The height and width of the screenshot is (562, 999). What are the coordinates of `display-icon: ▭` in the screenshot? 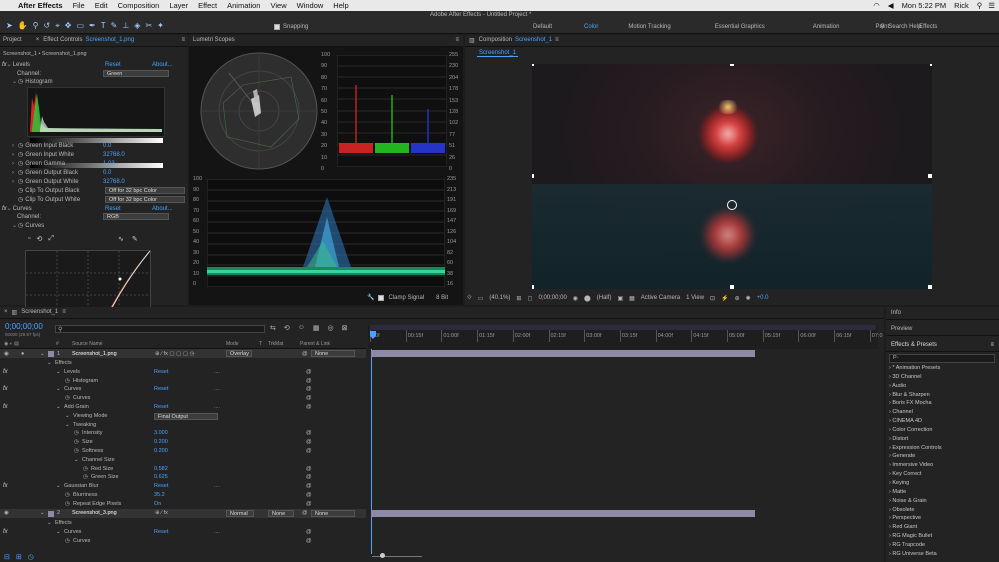 It's located at (481, 298).